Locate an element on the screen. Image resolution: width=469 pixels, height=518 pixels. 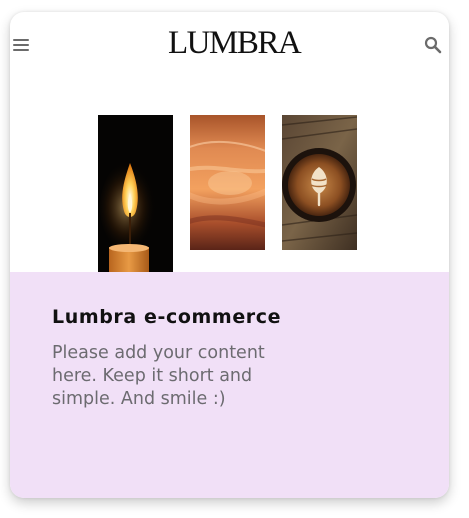
brand-logo: LUMBRA is located at coordinates (235, 43).